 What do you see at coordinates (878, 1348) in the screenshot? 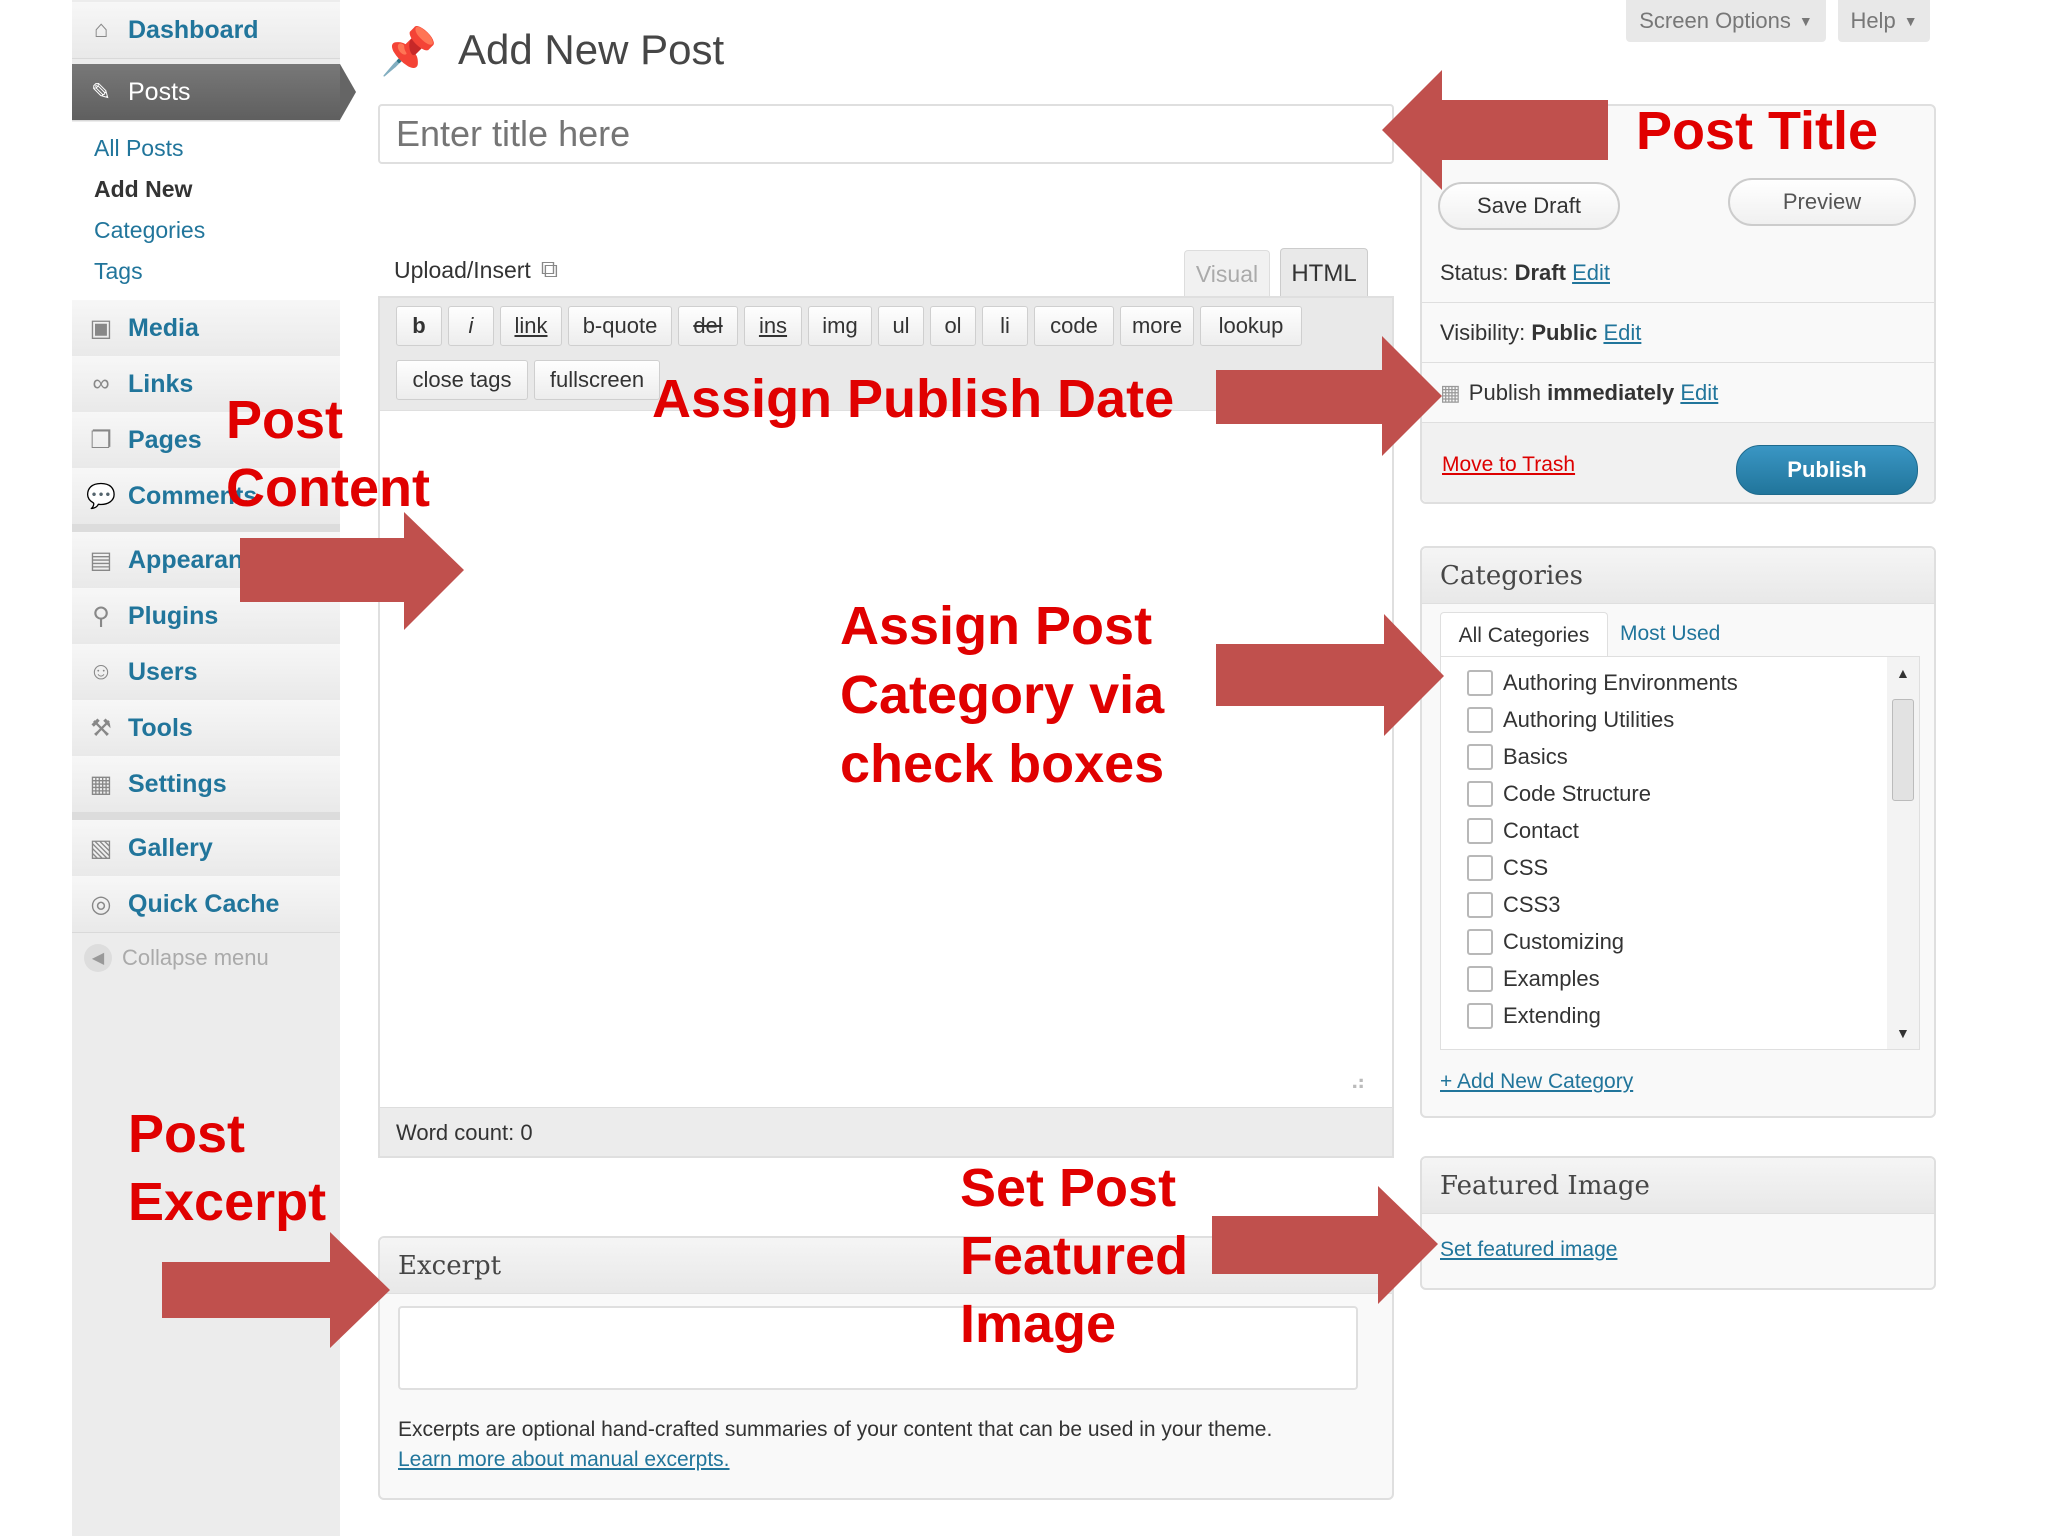
I see `excerpt-textarea` at bounding box center [878, 1348].